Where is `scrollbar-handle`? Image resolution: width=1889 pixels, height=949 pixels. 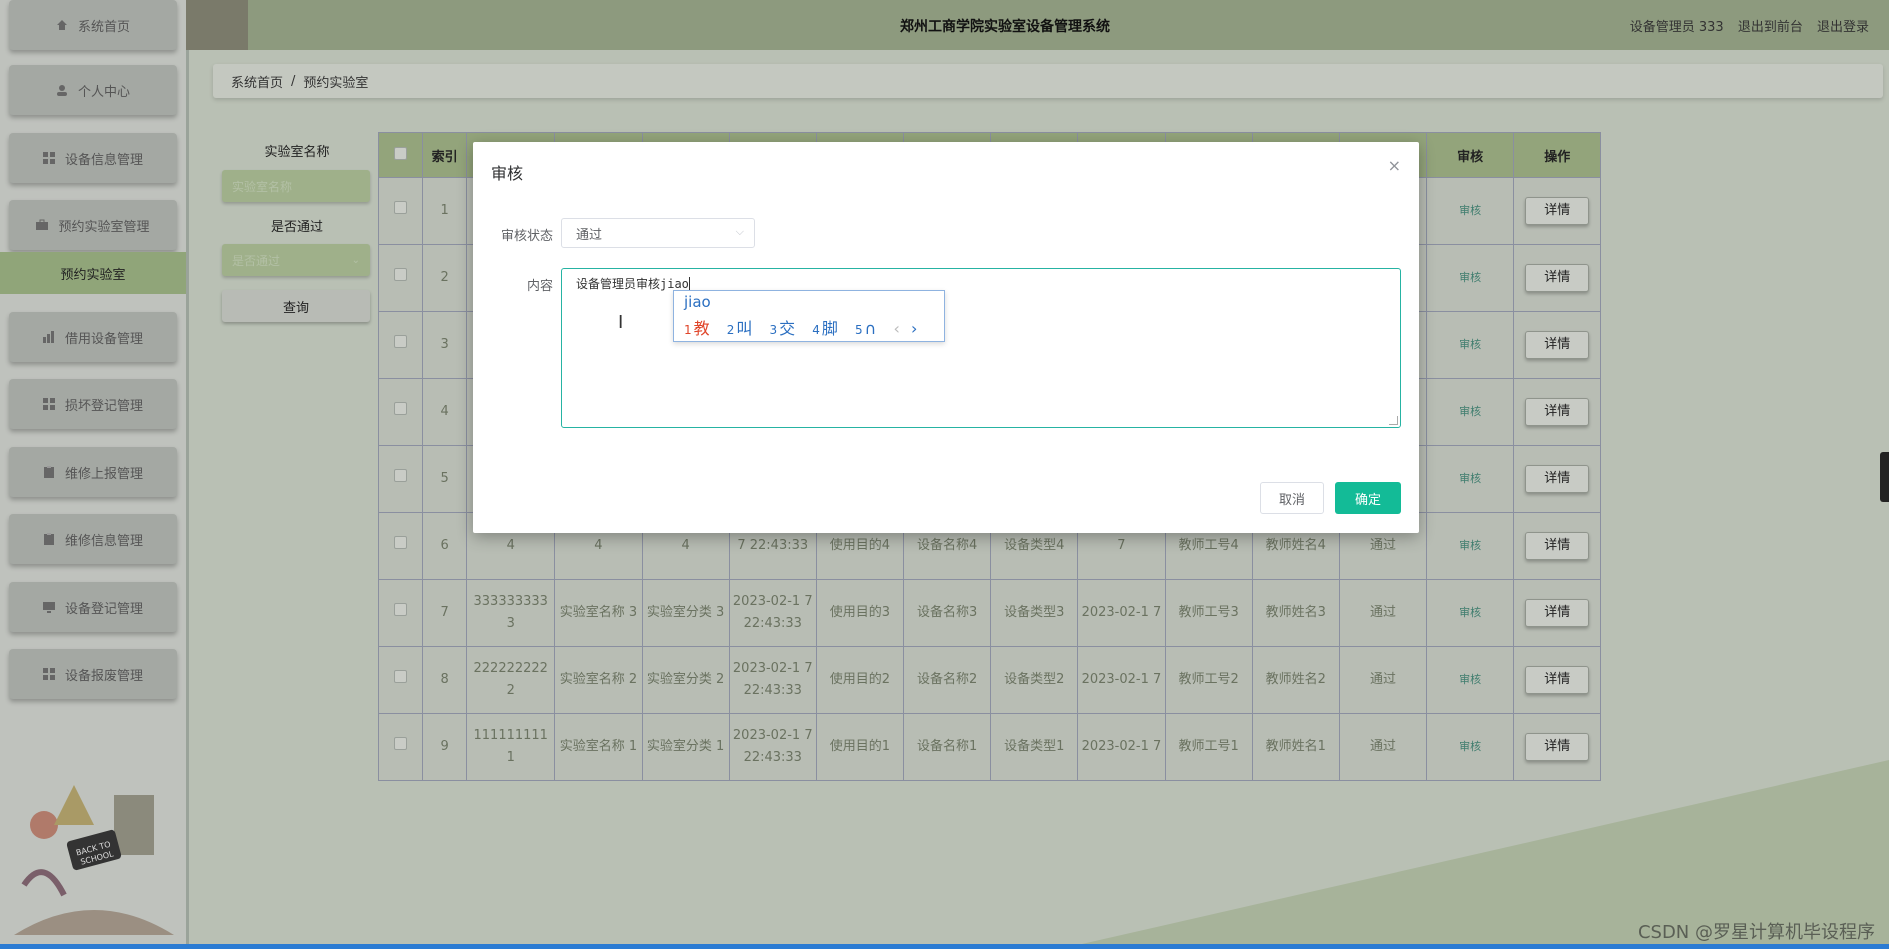 scrollbar-handle is located at coordinates (1884, 477).